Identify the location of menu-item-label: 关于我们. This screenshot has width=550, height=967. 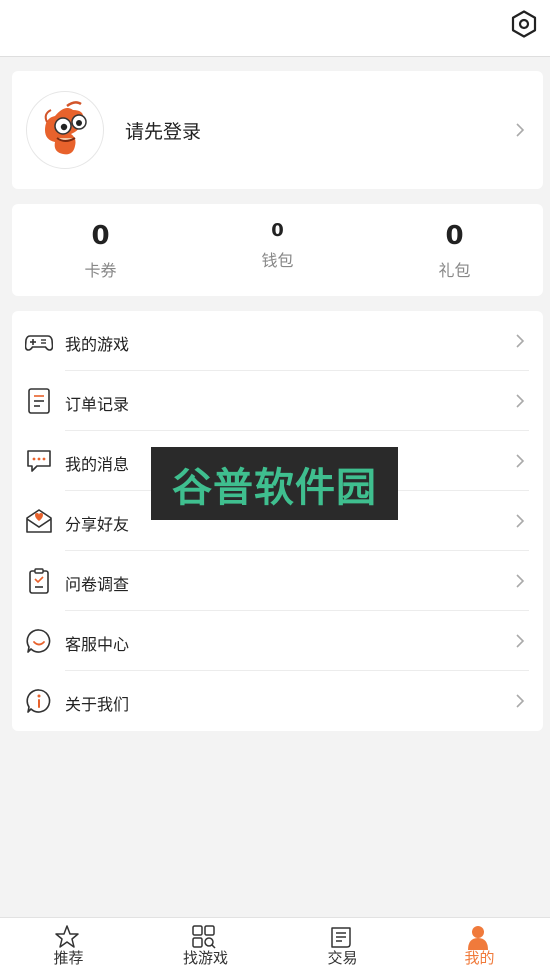
(97, 704).